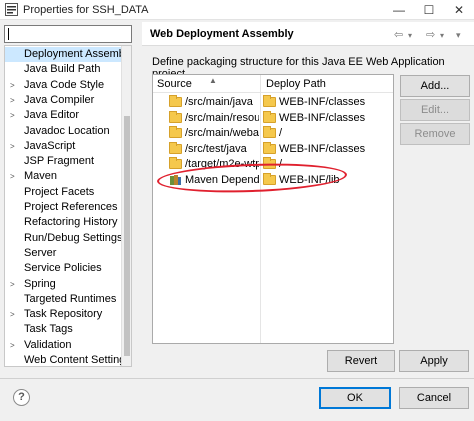  What do you see at coordinates (8, 34) in the screenshot?
I see `text-caret` at bounding box center [8, 34].